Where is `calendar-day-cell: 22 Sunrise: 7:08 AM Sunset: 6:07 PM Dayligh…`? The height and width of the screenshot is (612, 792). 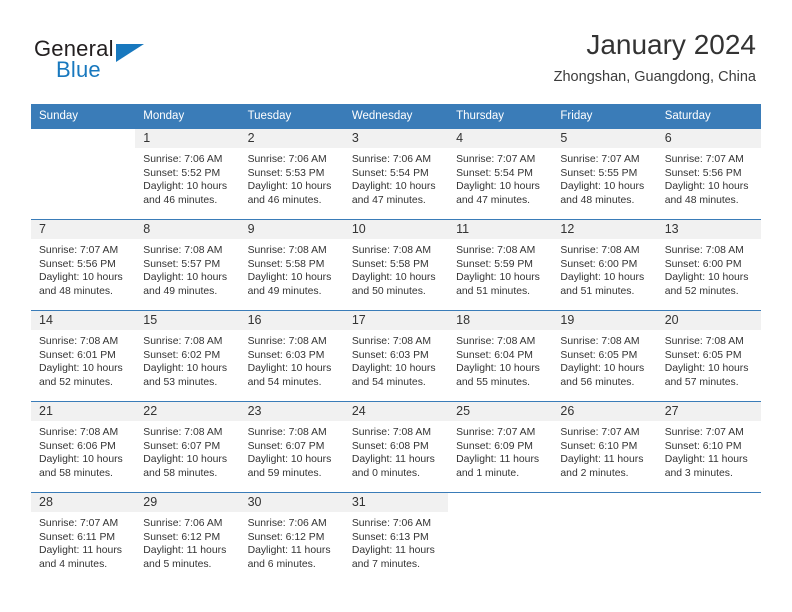
calendar-day-cell: 22 Sunrise: 7:08 AM Sunset: 6:07 PM Dayligh… is located at coordinates (187, 447).